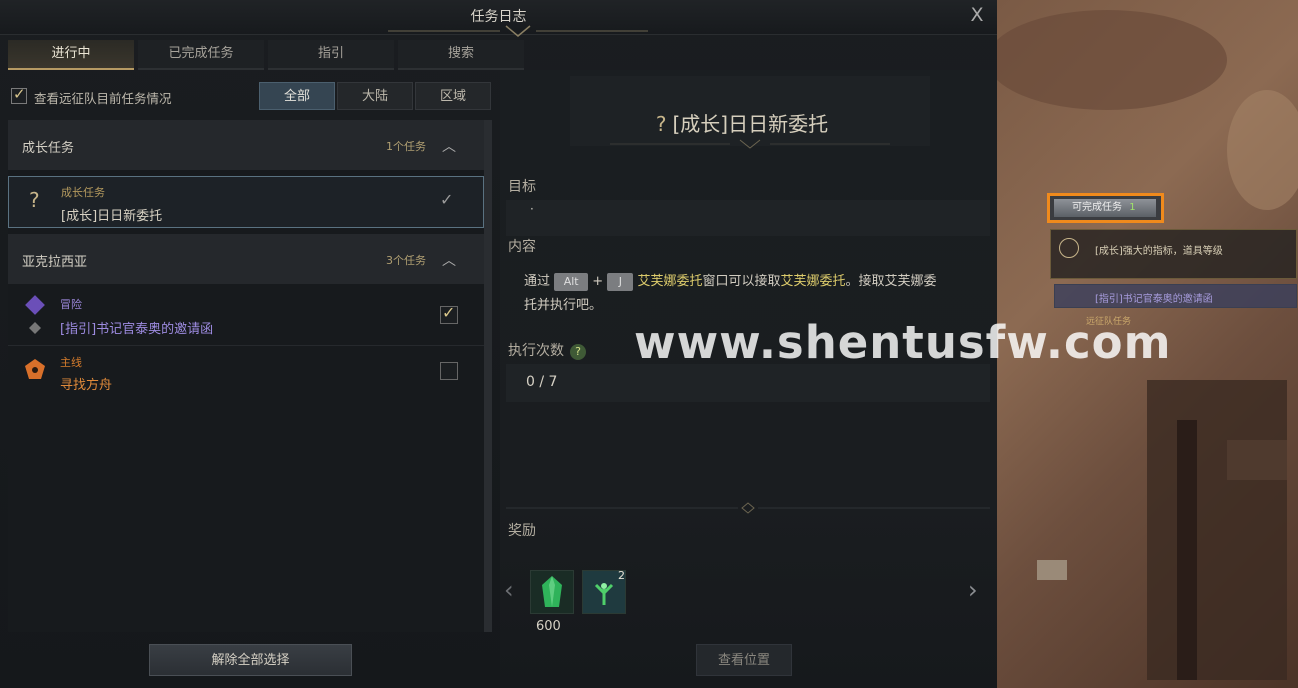 The image size is (1298, 688). I want to click on title-ornament, so click(518, 31).